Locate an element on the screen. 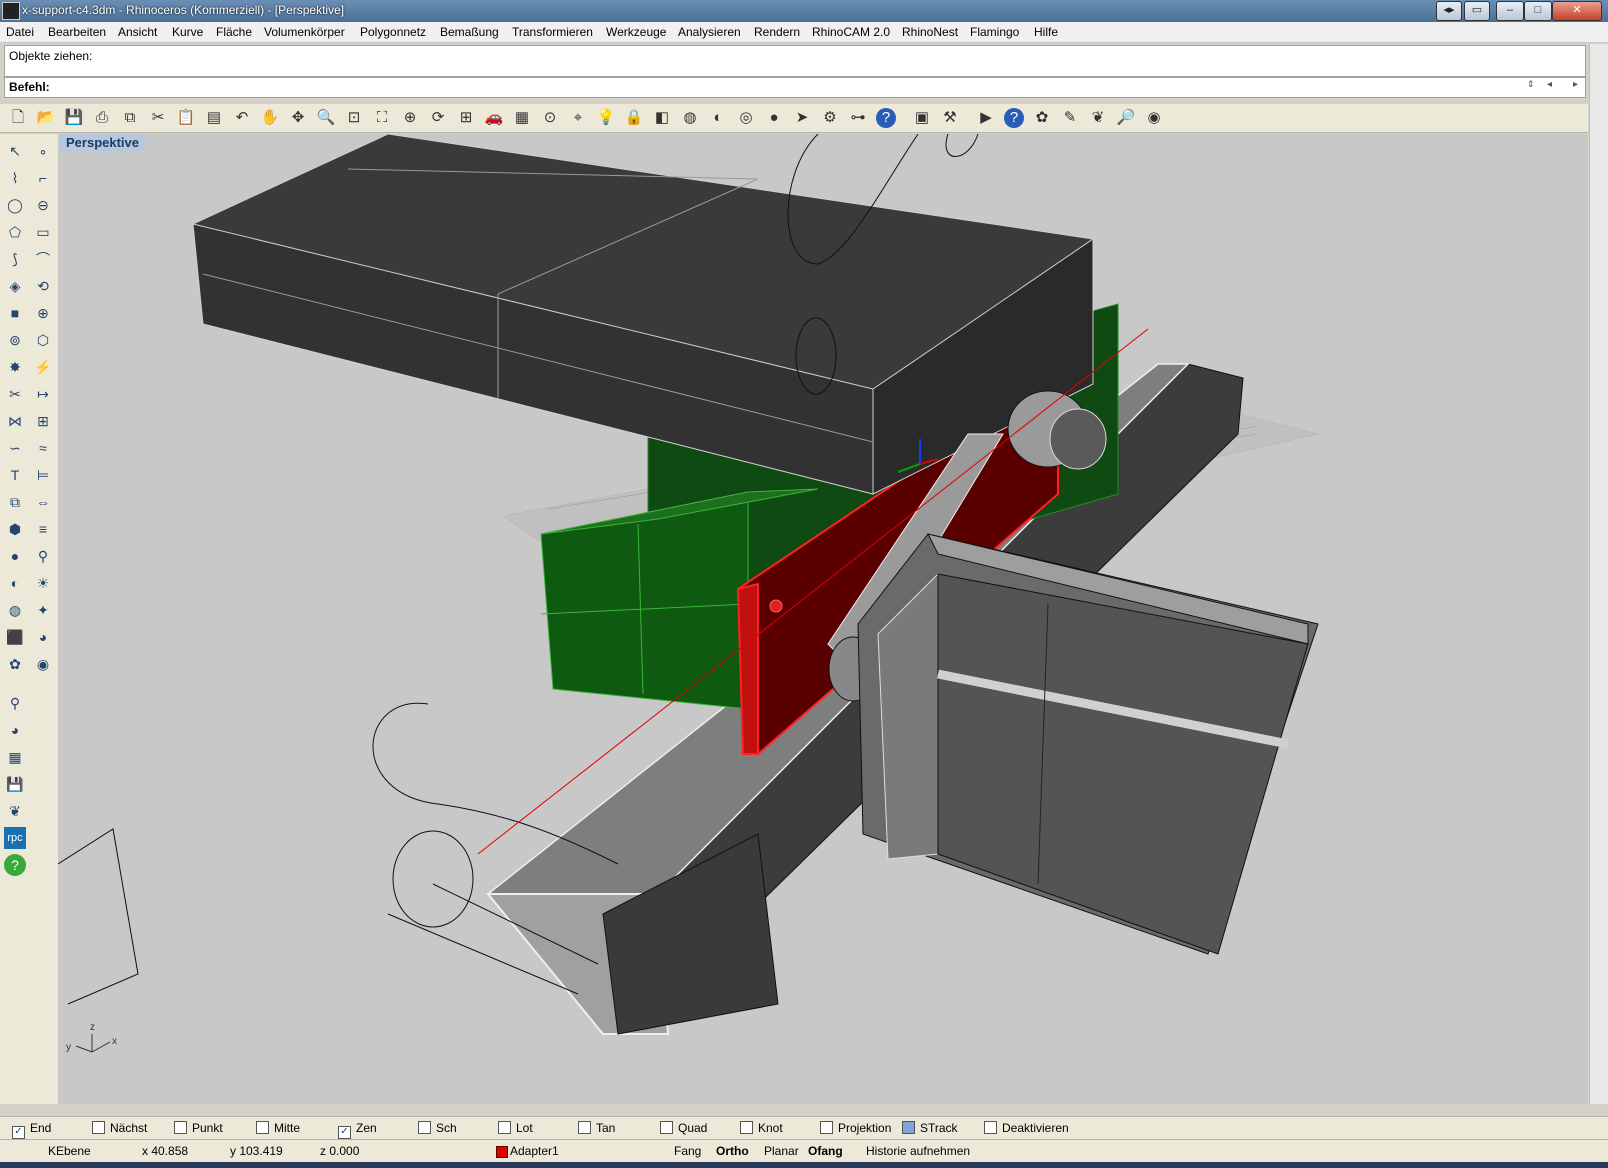 This screenshot has width=1608, height=1168. polygon-icon: ⬠ is located at coordinates (15, 232).